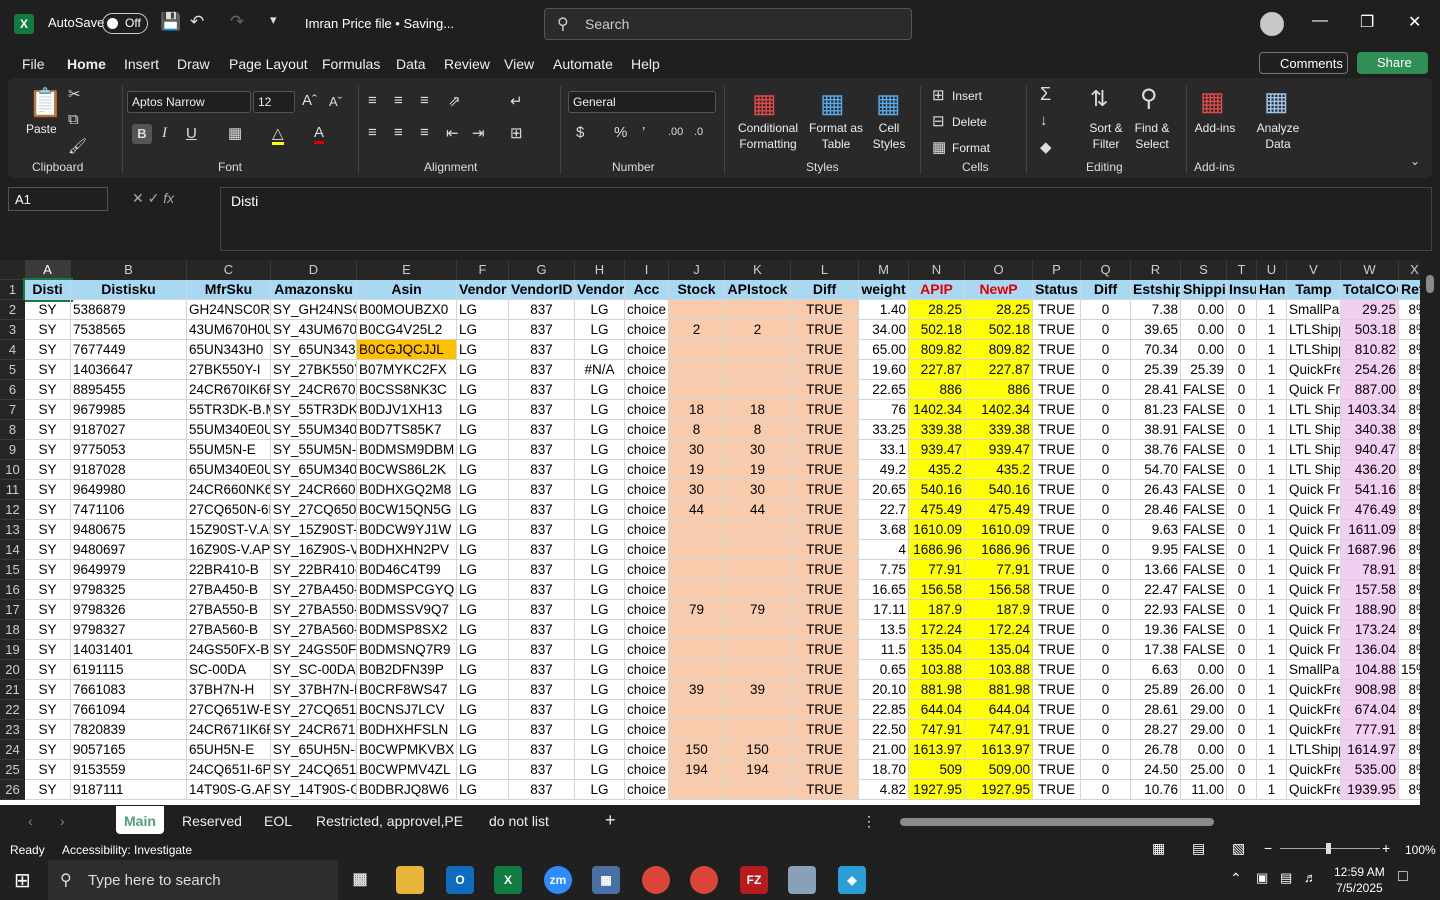 Image resolution: width=1440 pixels, height=900 pixels. What do you see at coordinates (999, 430) in the screenshot?
I see `cell: 339.38` at bounding box center [999, 430].